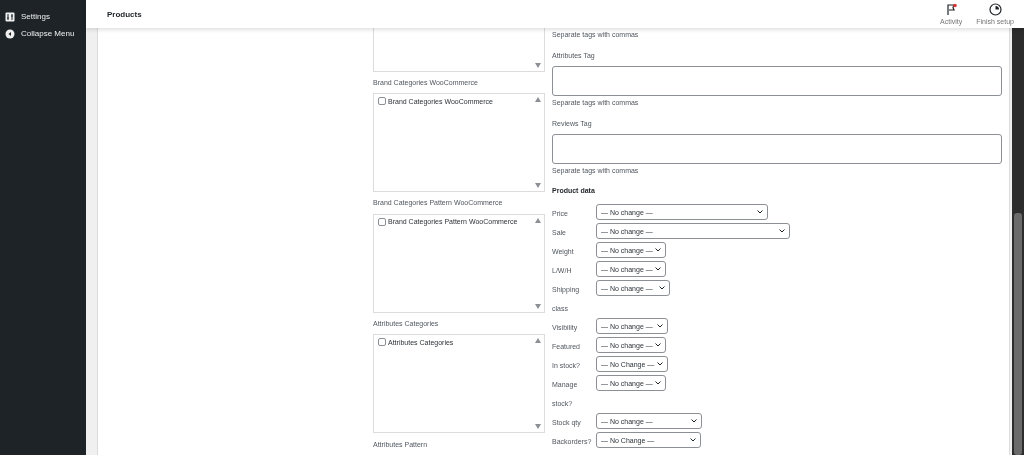 This screenshot has height=455, width=1024. I want to click on page-title: Products, so click(125, 14).